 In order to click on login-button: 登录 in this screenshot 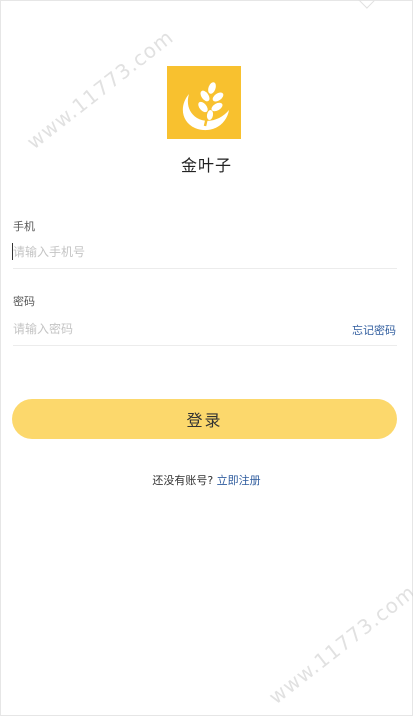, I will do `click(204, 419)`.